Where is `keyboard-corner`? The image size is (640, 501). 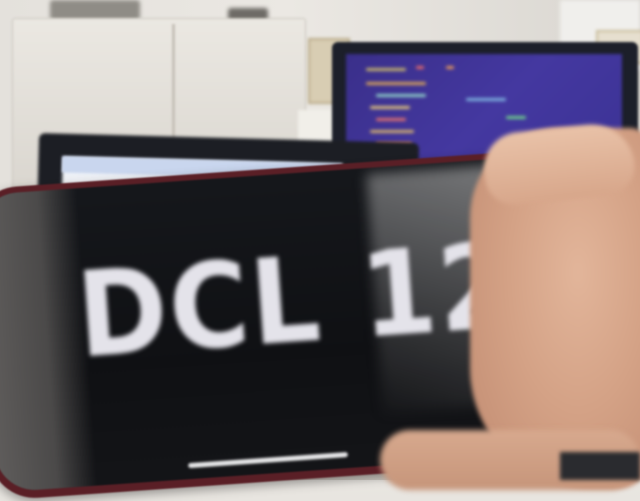
keyboard-corner is located at coordinates (600, 466).